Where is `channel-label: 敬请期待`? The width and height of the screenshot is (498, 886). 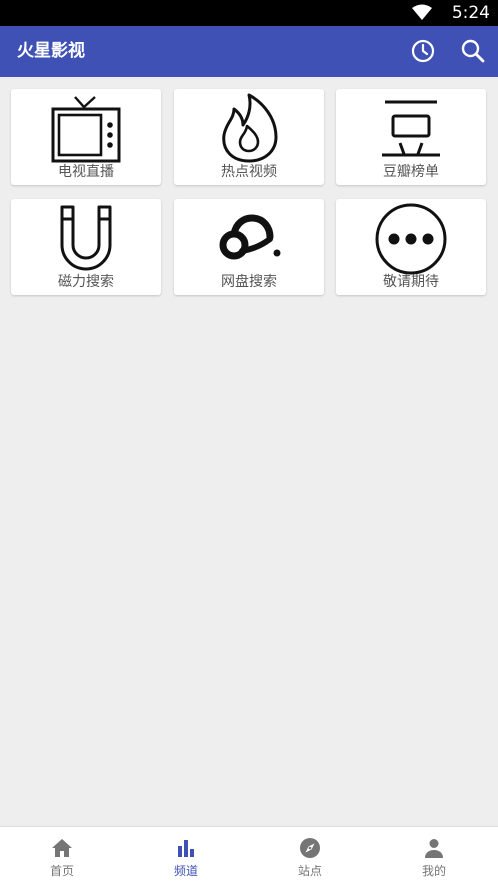 channel-label: 敬请期待 is located at coordinates (411, 282).